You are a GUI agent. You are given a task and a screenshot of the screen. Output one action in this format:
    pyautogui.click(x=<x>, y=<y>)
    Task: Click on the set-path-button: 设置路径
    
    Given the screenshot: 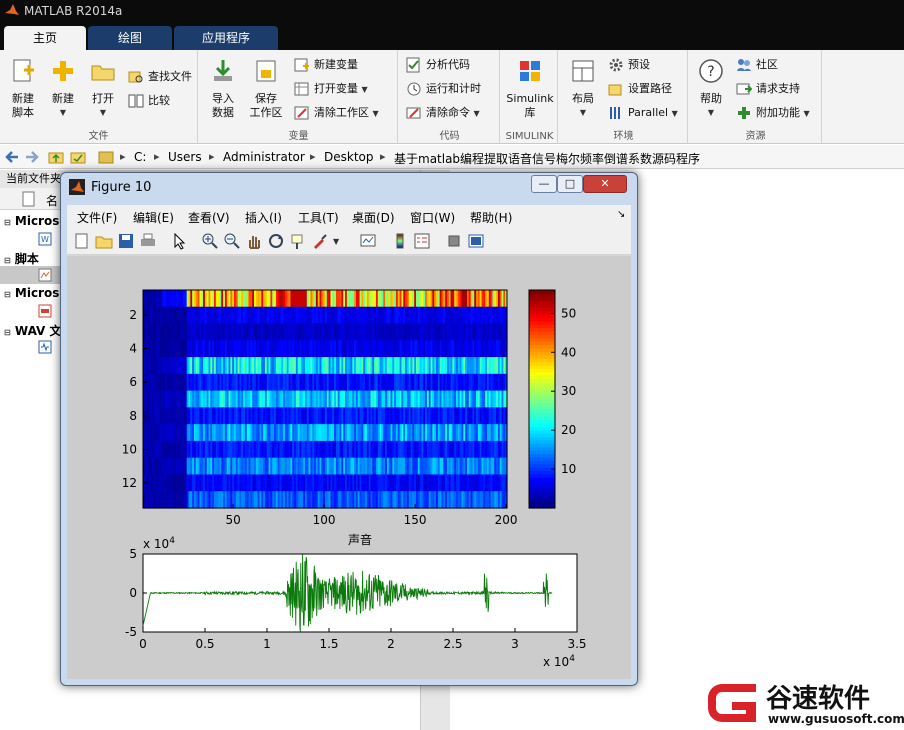 What is the action you would take?
    pyautogui.click(x=640, y=89)
    